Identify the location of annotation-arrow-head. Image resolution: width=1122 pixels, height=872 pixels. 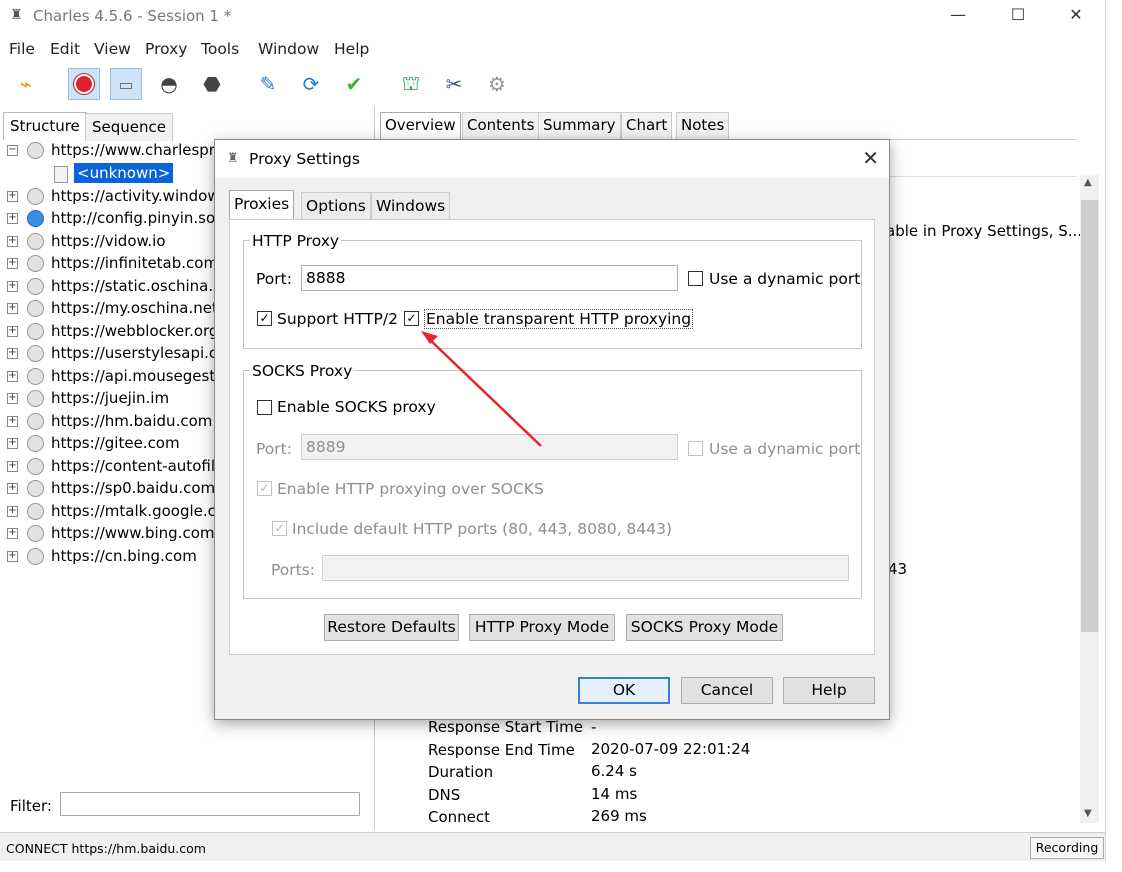
(429, 337).